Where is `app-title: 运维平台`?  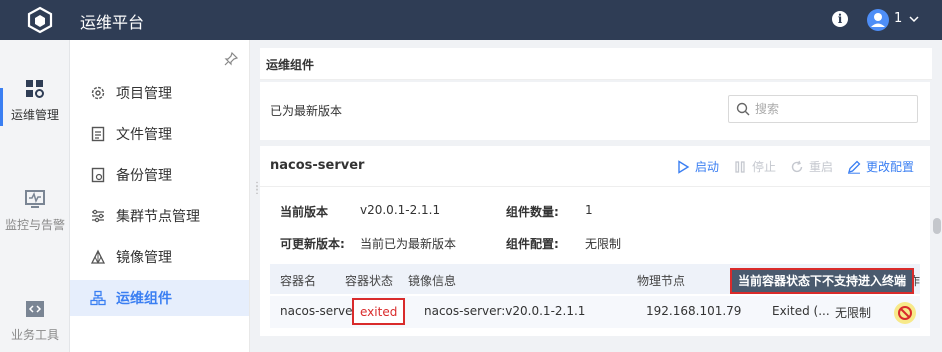 app-title: 运维平台 is located at coordinates (112, 22).